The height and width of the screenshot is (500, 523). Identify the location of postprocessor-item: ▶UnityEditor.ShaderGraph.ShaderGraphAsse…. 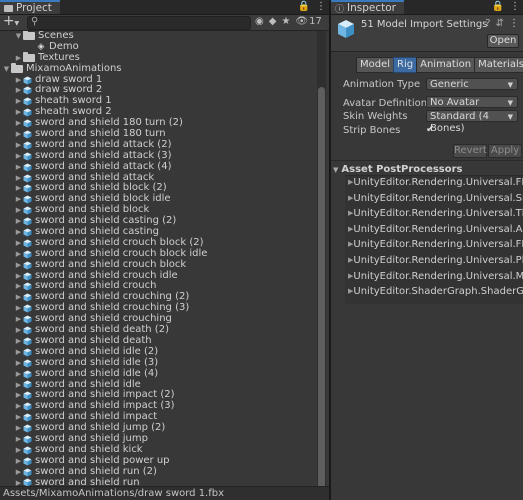
(435, 291).